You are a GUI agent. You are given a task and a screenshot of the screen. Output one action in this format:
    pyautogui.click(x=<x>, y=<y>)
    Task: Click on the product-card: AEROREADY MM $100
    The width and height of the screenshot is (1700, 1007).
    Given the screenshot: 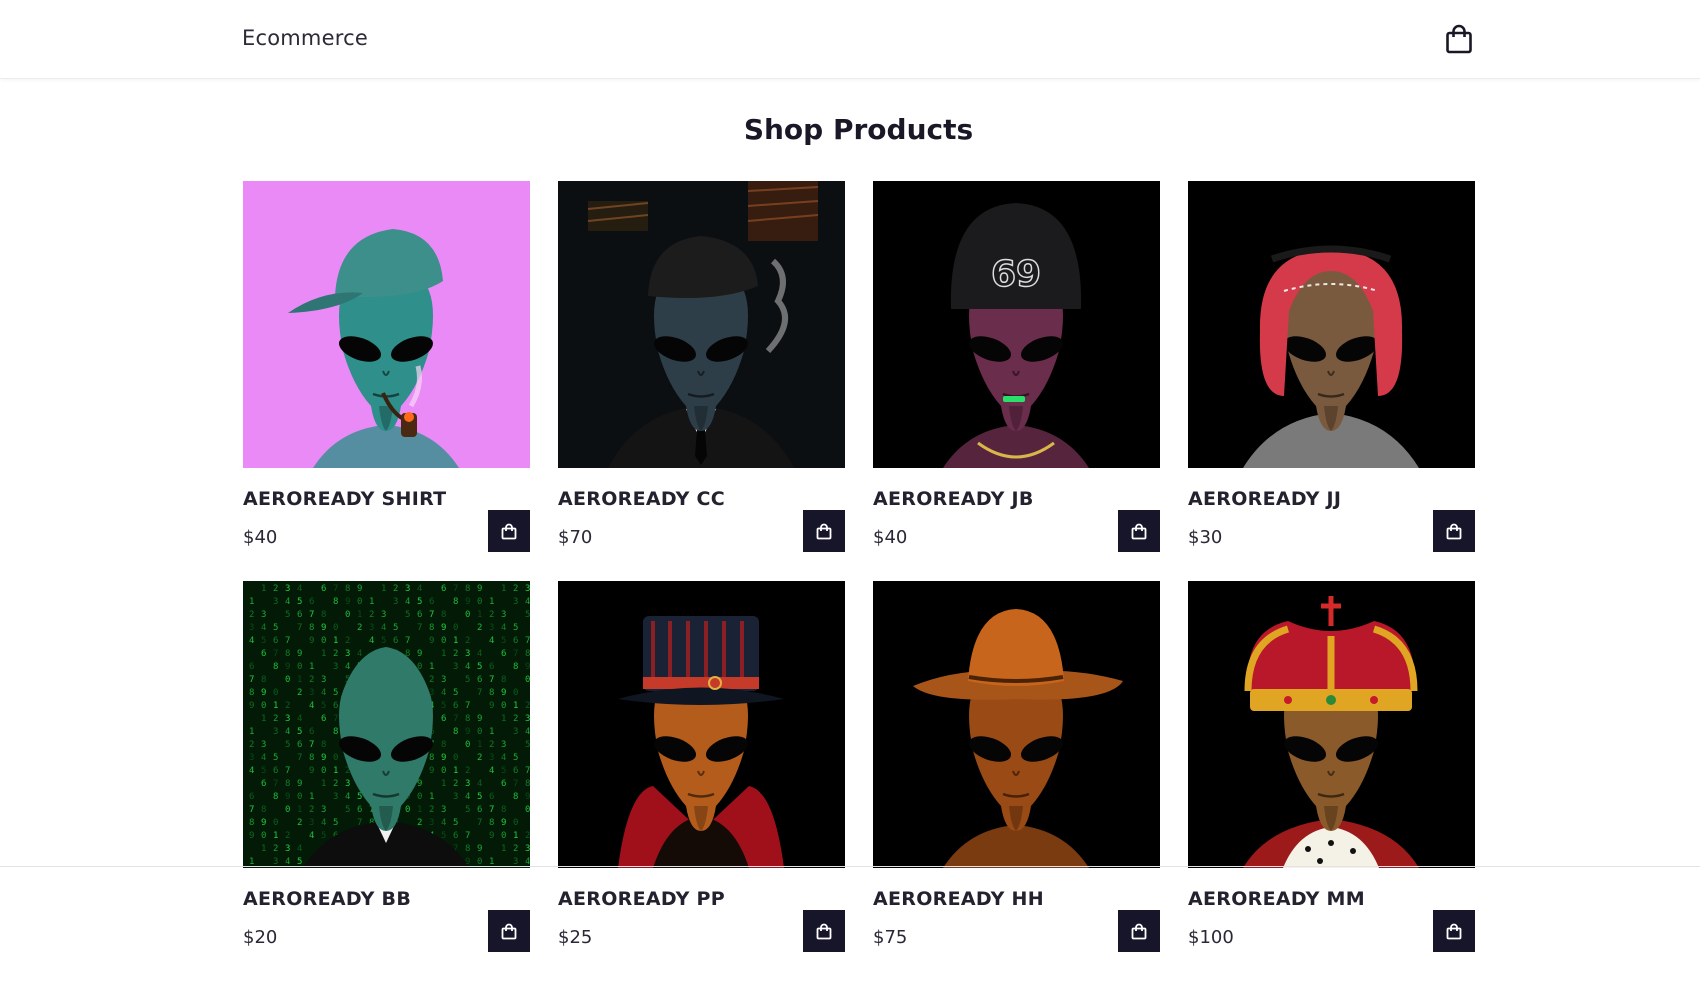 What is the action you would take?
    pyautogui.click(x=1331, y=766)
    